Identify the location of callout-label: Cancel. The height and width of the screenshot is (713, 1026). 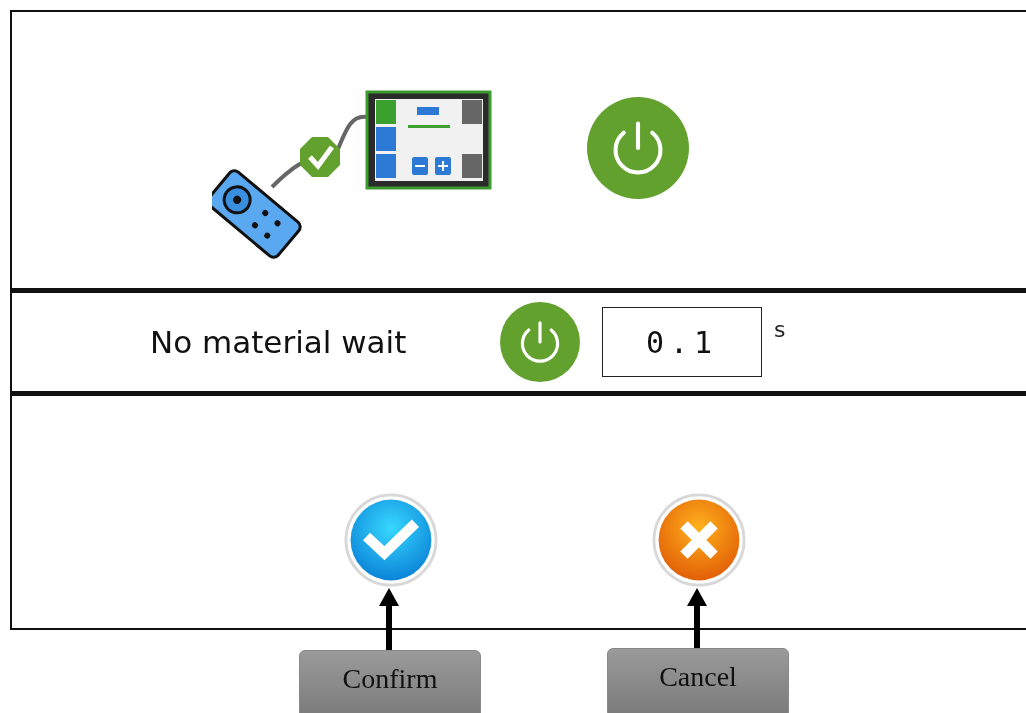
(698, 680).